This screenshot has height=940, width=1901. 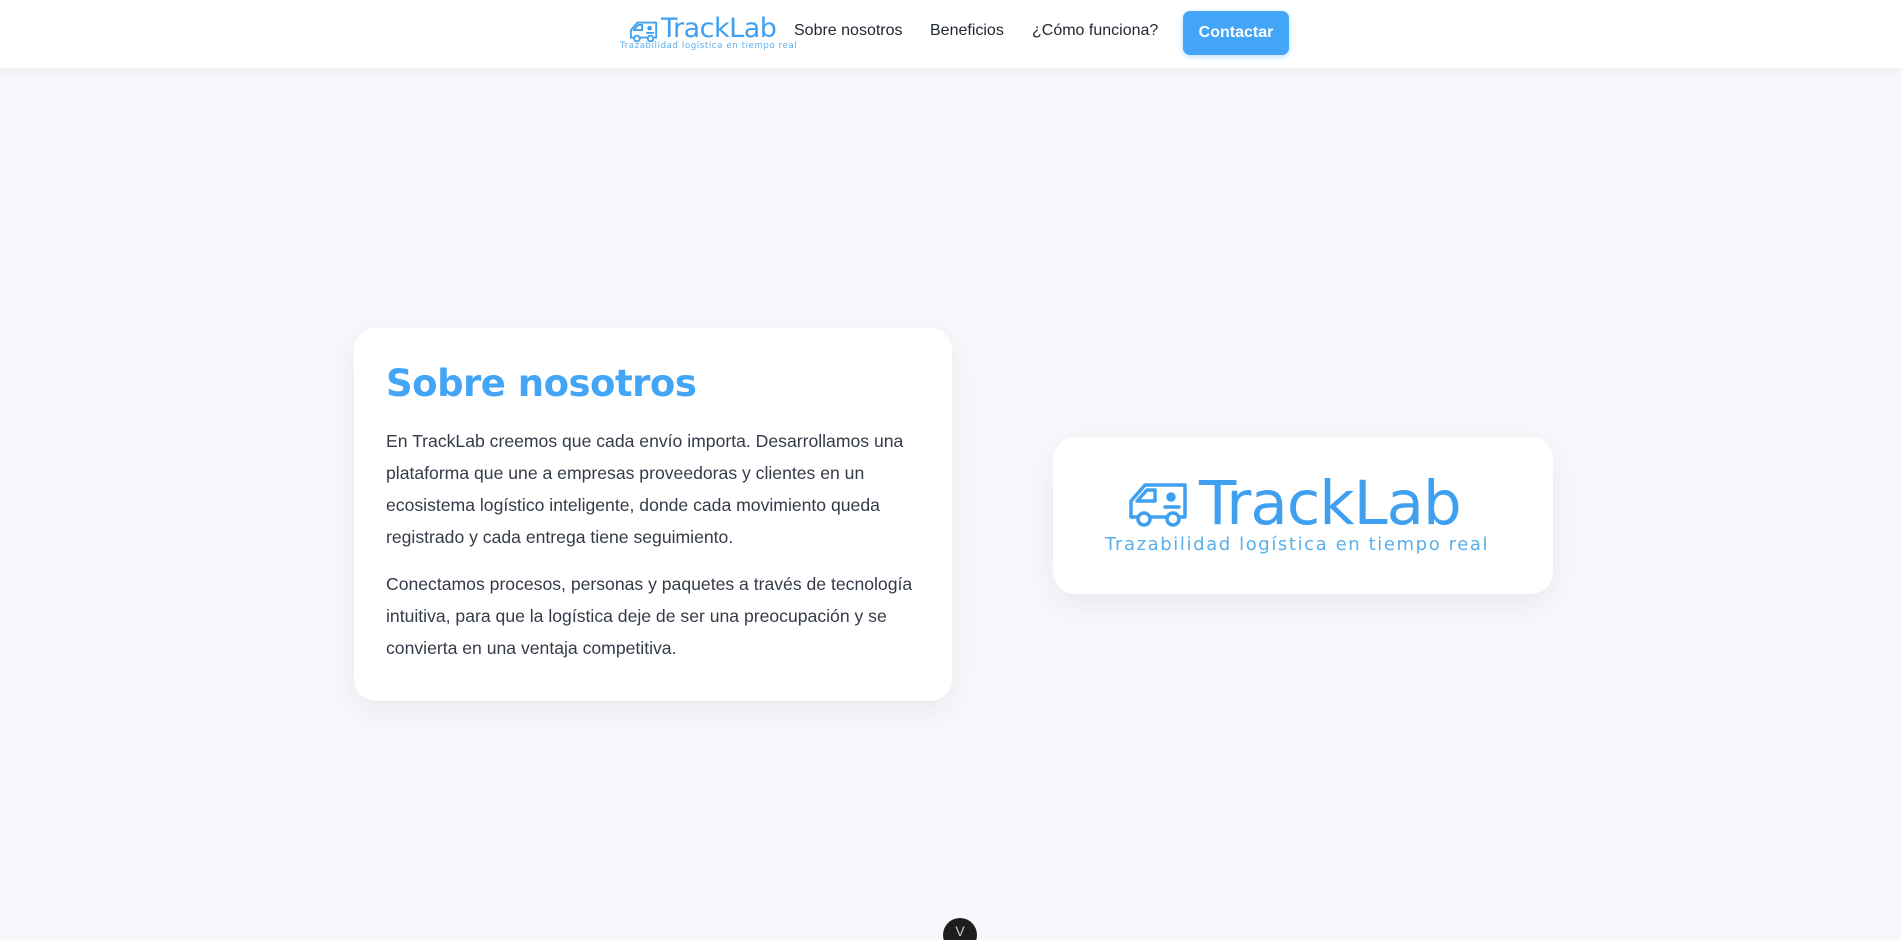 What do you see at coordinates (848, 31) in the screenshot?
I see `nav-link-sobre-nosotros: Sobre nosotros` at bounding box center [848, 31].